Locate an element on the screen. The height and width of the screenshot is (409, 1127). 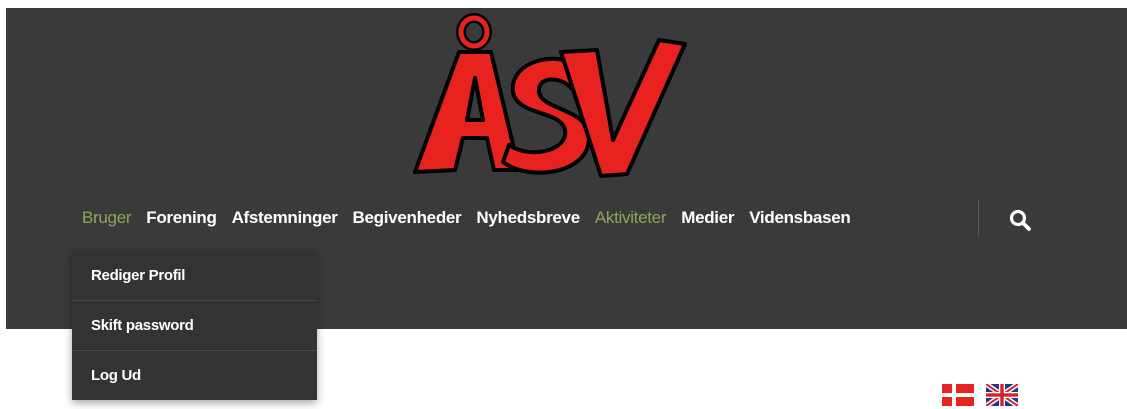
danish-flag-icon is located at coordinates (958, 395).